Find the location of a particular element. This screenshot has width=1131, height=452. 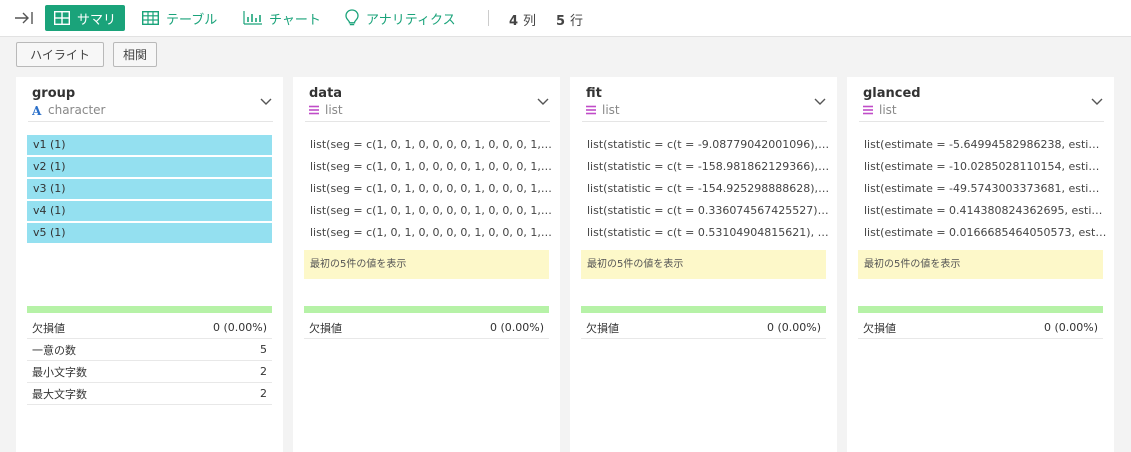

stat-row: 一意の数 5 is located at coordinates (149, 350).